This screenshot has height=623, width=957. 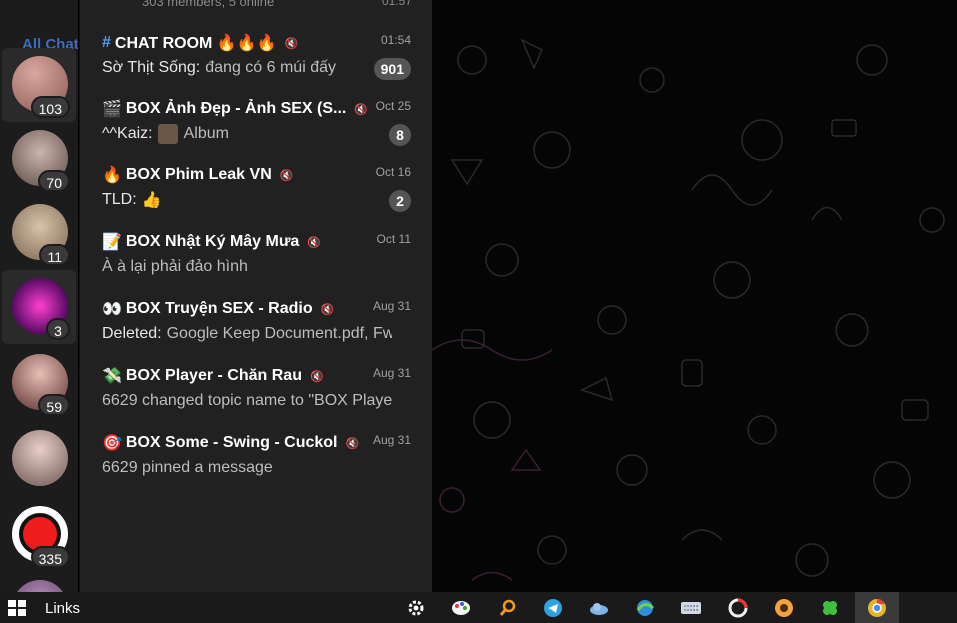 I want to click on chat-title: 🎬 BOX Ảnh Đẹp - Ảnh SEX (S... 🔇, so click(x=237, y=109).